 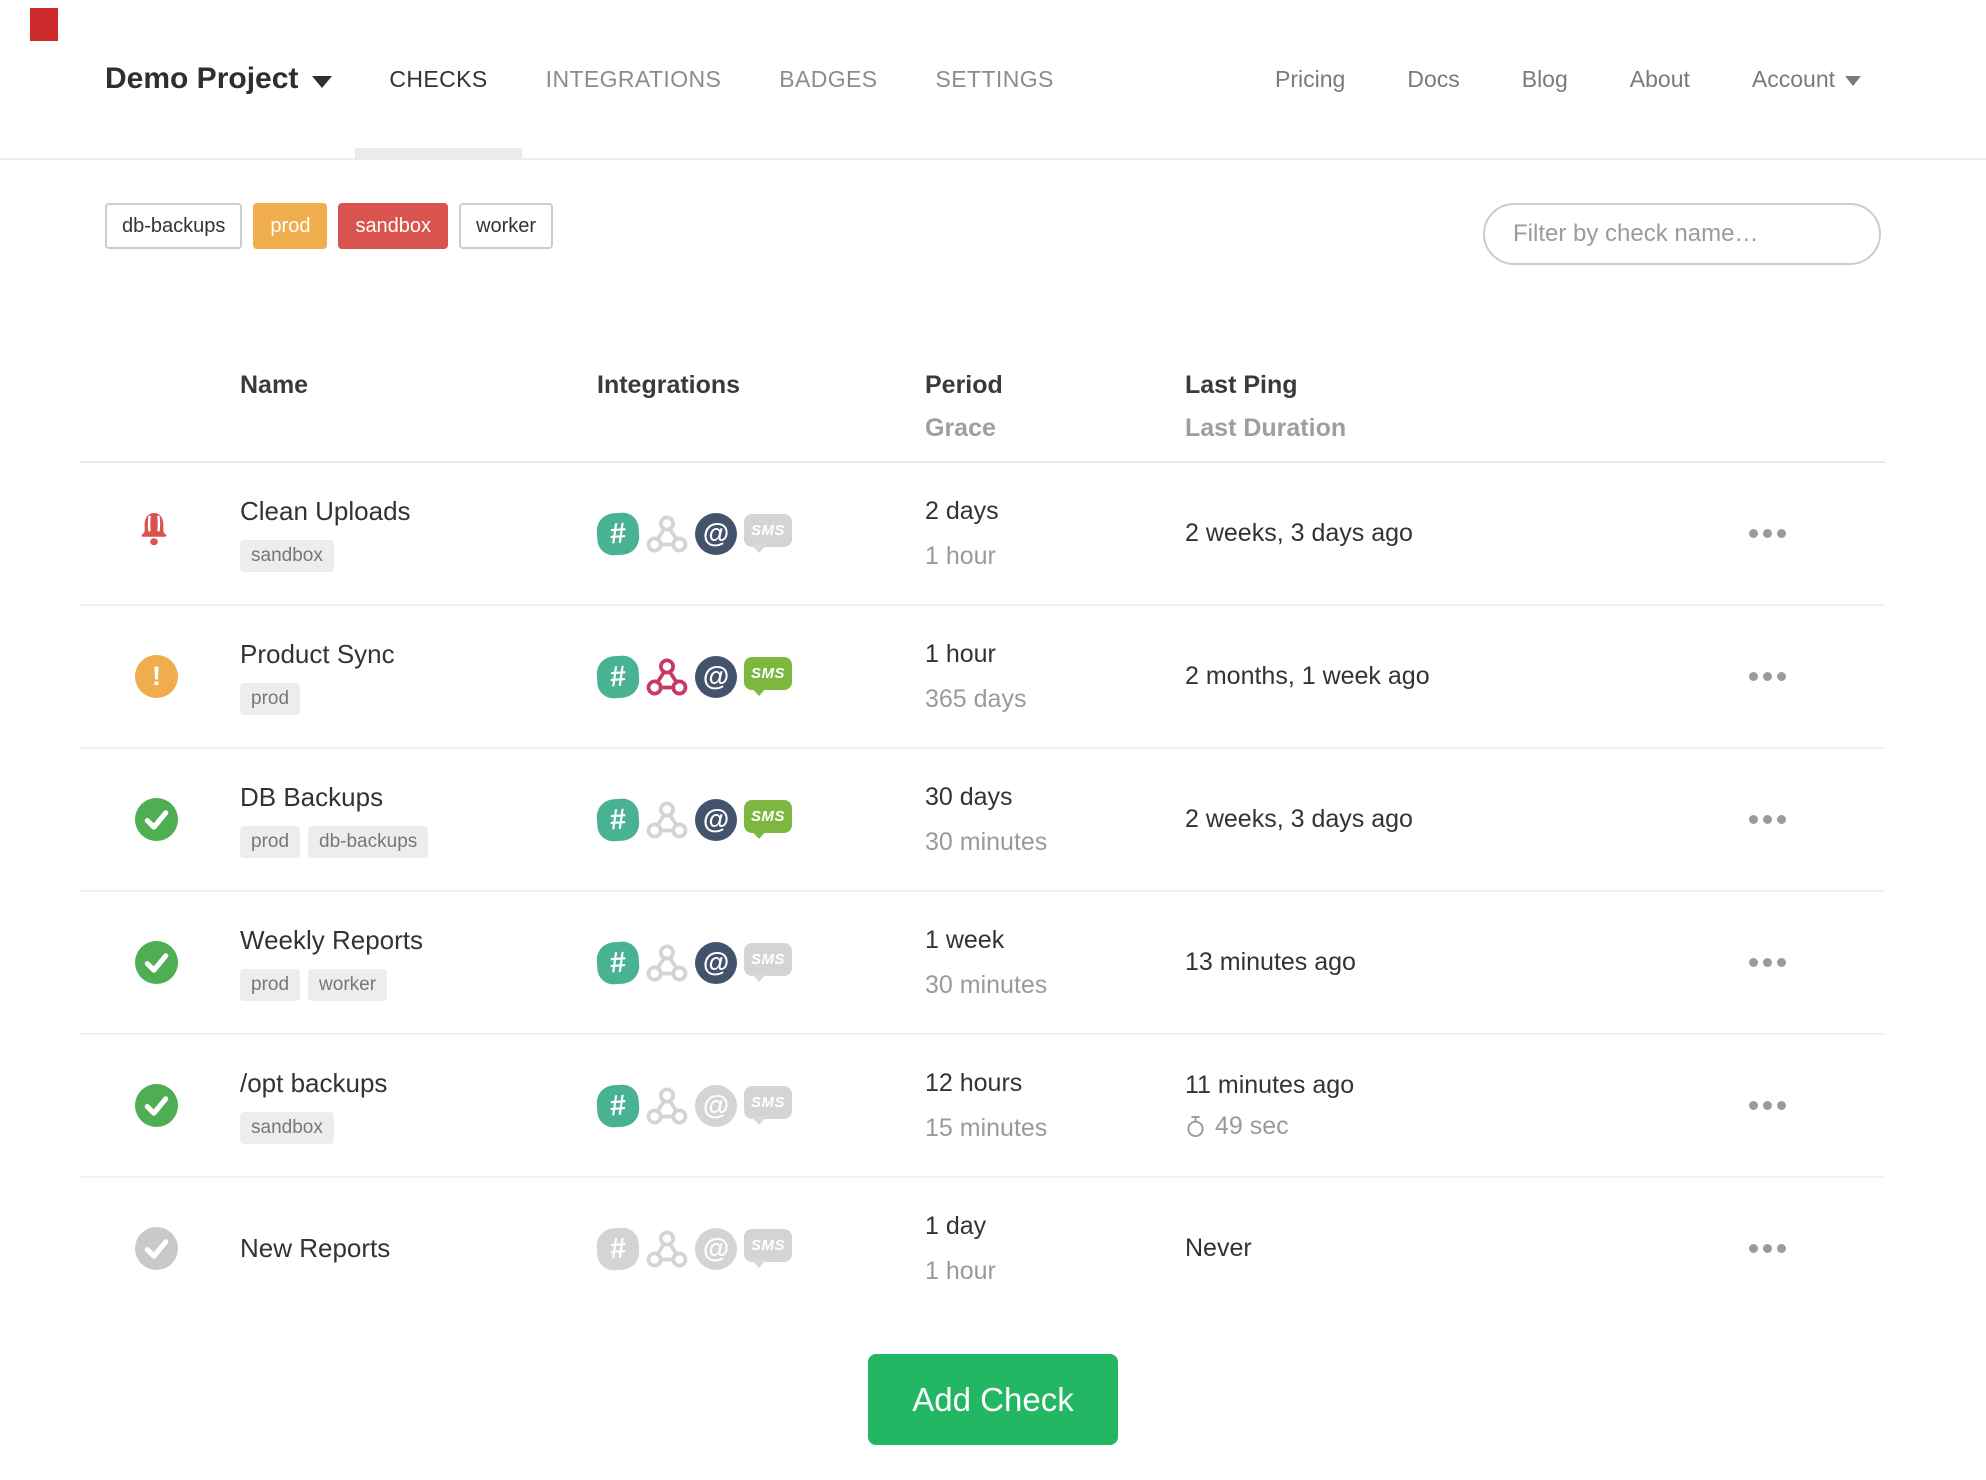 I want to click on last-duration-value: 49 sec, so click(x=1252, y=1125).